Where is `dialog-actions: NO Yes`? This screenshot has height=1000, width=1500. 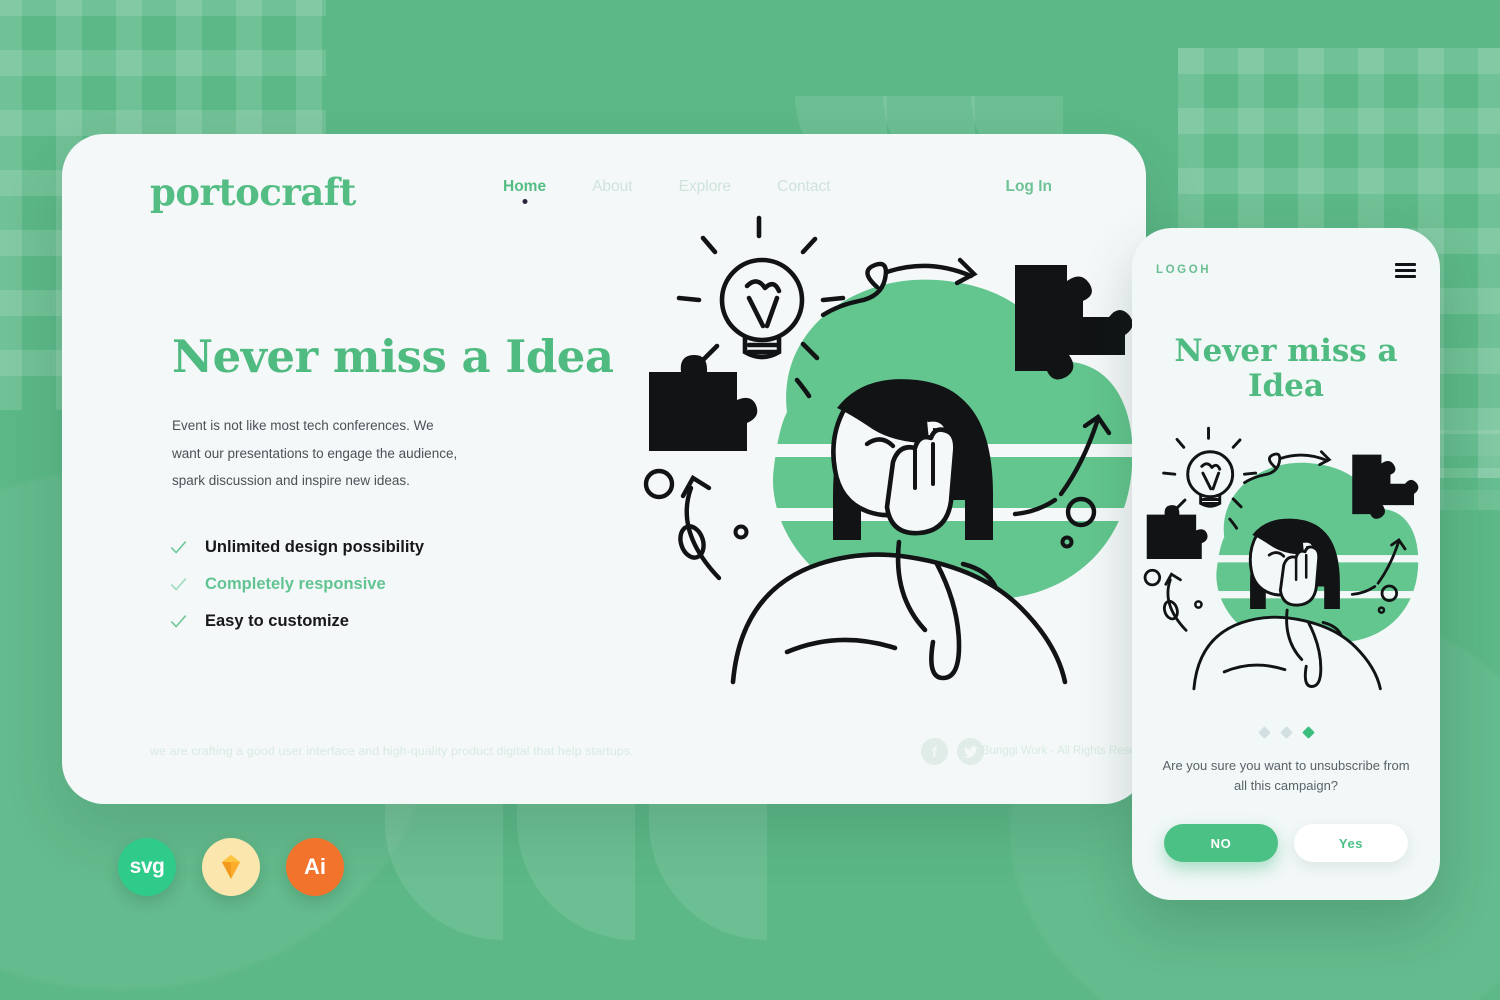 dialog-actions: NO Yes is located at coordinates (1286, 843).